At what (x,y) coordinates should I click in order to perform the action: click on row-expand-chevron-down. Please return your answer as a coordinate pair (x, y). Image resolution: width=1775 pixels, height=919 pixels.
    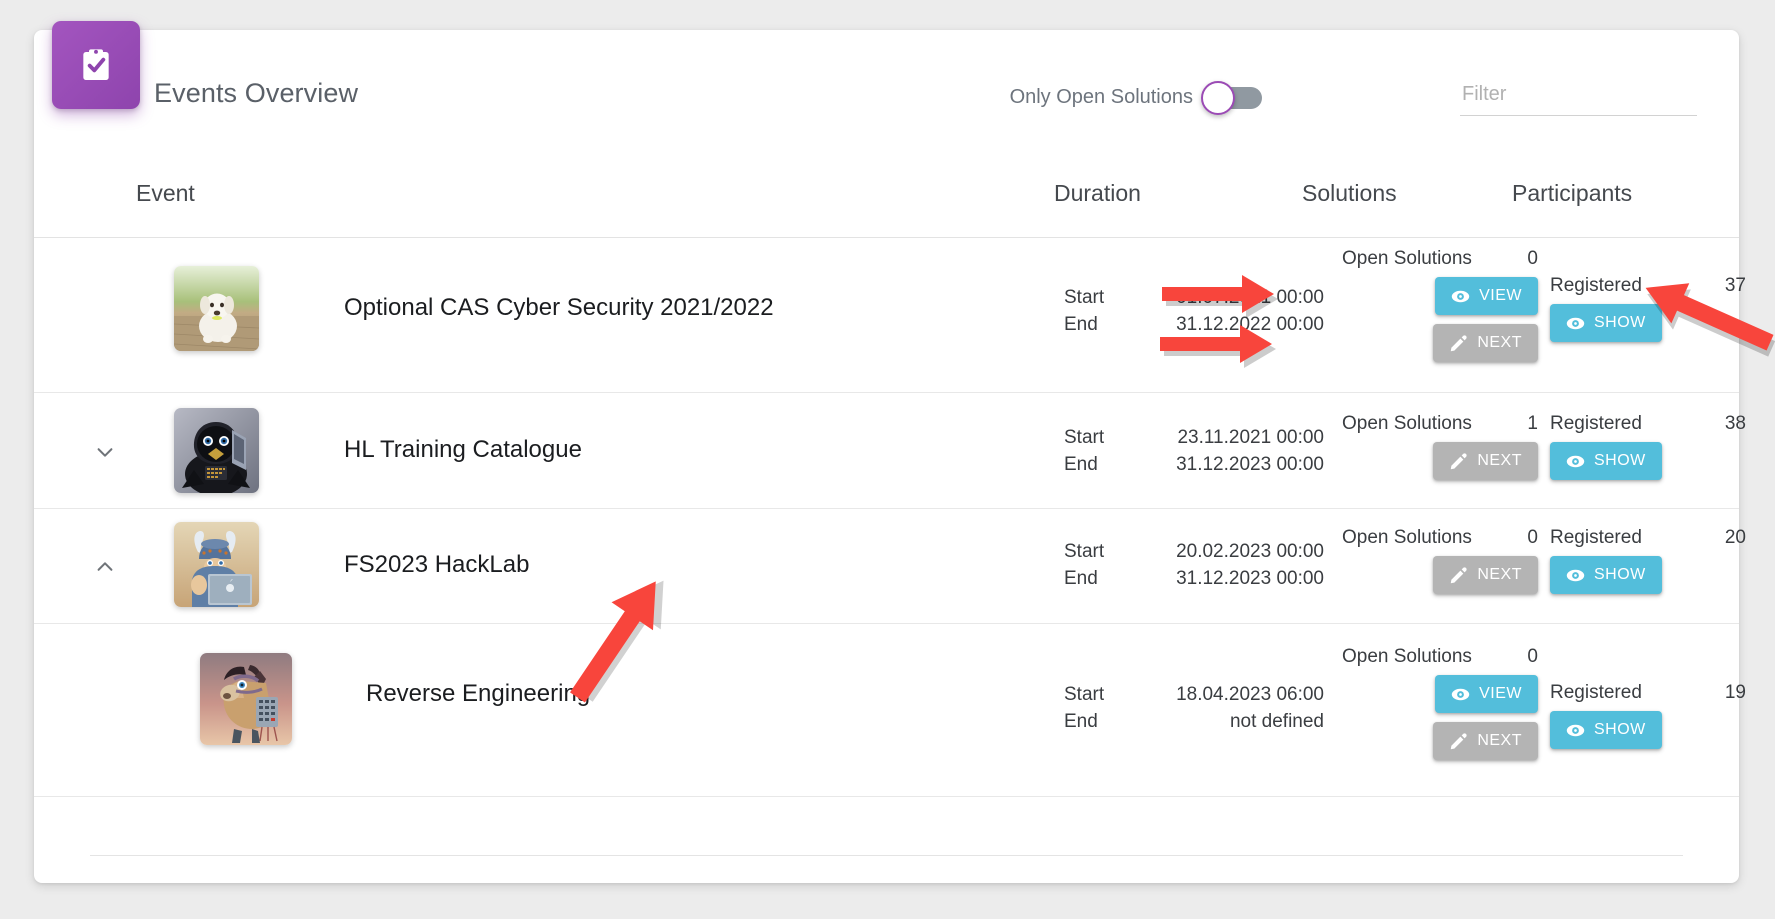
    Looking at the image, I should click on (105, 452).